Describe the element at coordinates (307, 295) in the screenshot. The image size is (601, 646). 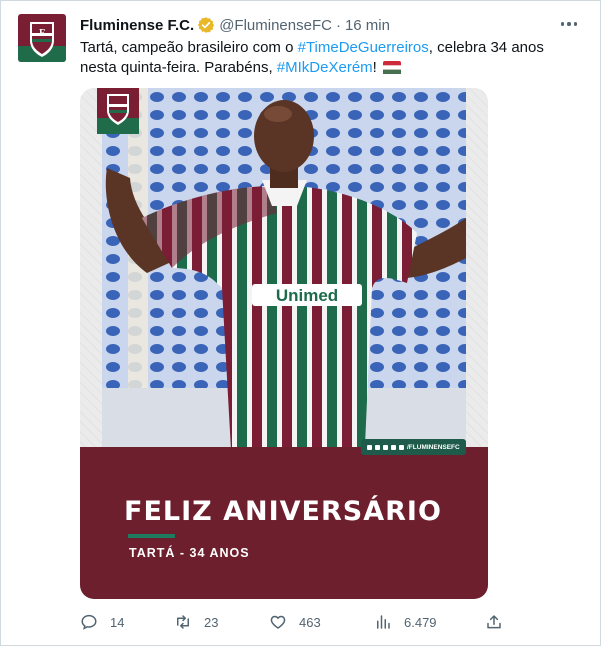
I see `svg-text: Unimed` at that location.